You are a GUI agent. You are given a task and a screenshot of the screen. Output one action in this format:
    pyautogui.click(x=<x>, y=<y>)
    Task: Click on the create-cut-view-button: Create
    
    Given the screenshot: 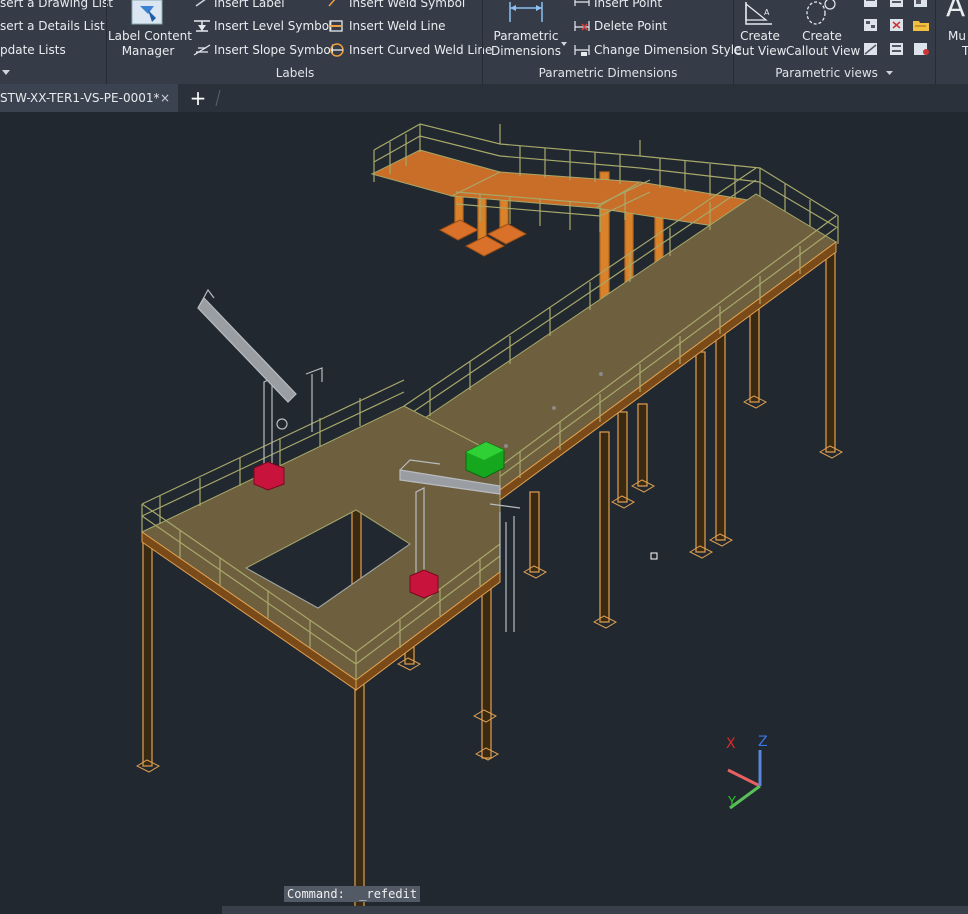 What is the action you would take?
    pyautogui.click(x=760, y=36)
    